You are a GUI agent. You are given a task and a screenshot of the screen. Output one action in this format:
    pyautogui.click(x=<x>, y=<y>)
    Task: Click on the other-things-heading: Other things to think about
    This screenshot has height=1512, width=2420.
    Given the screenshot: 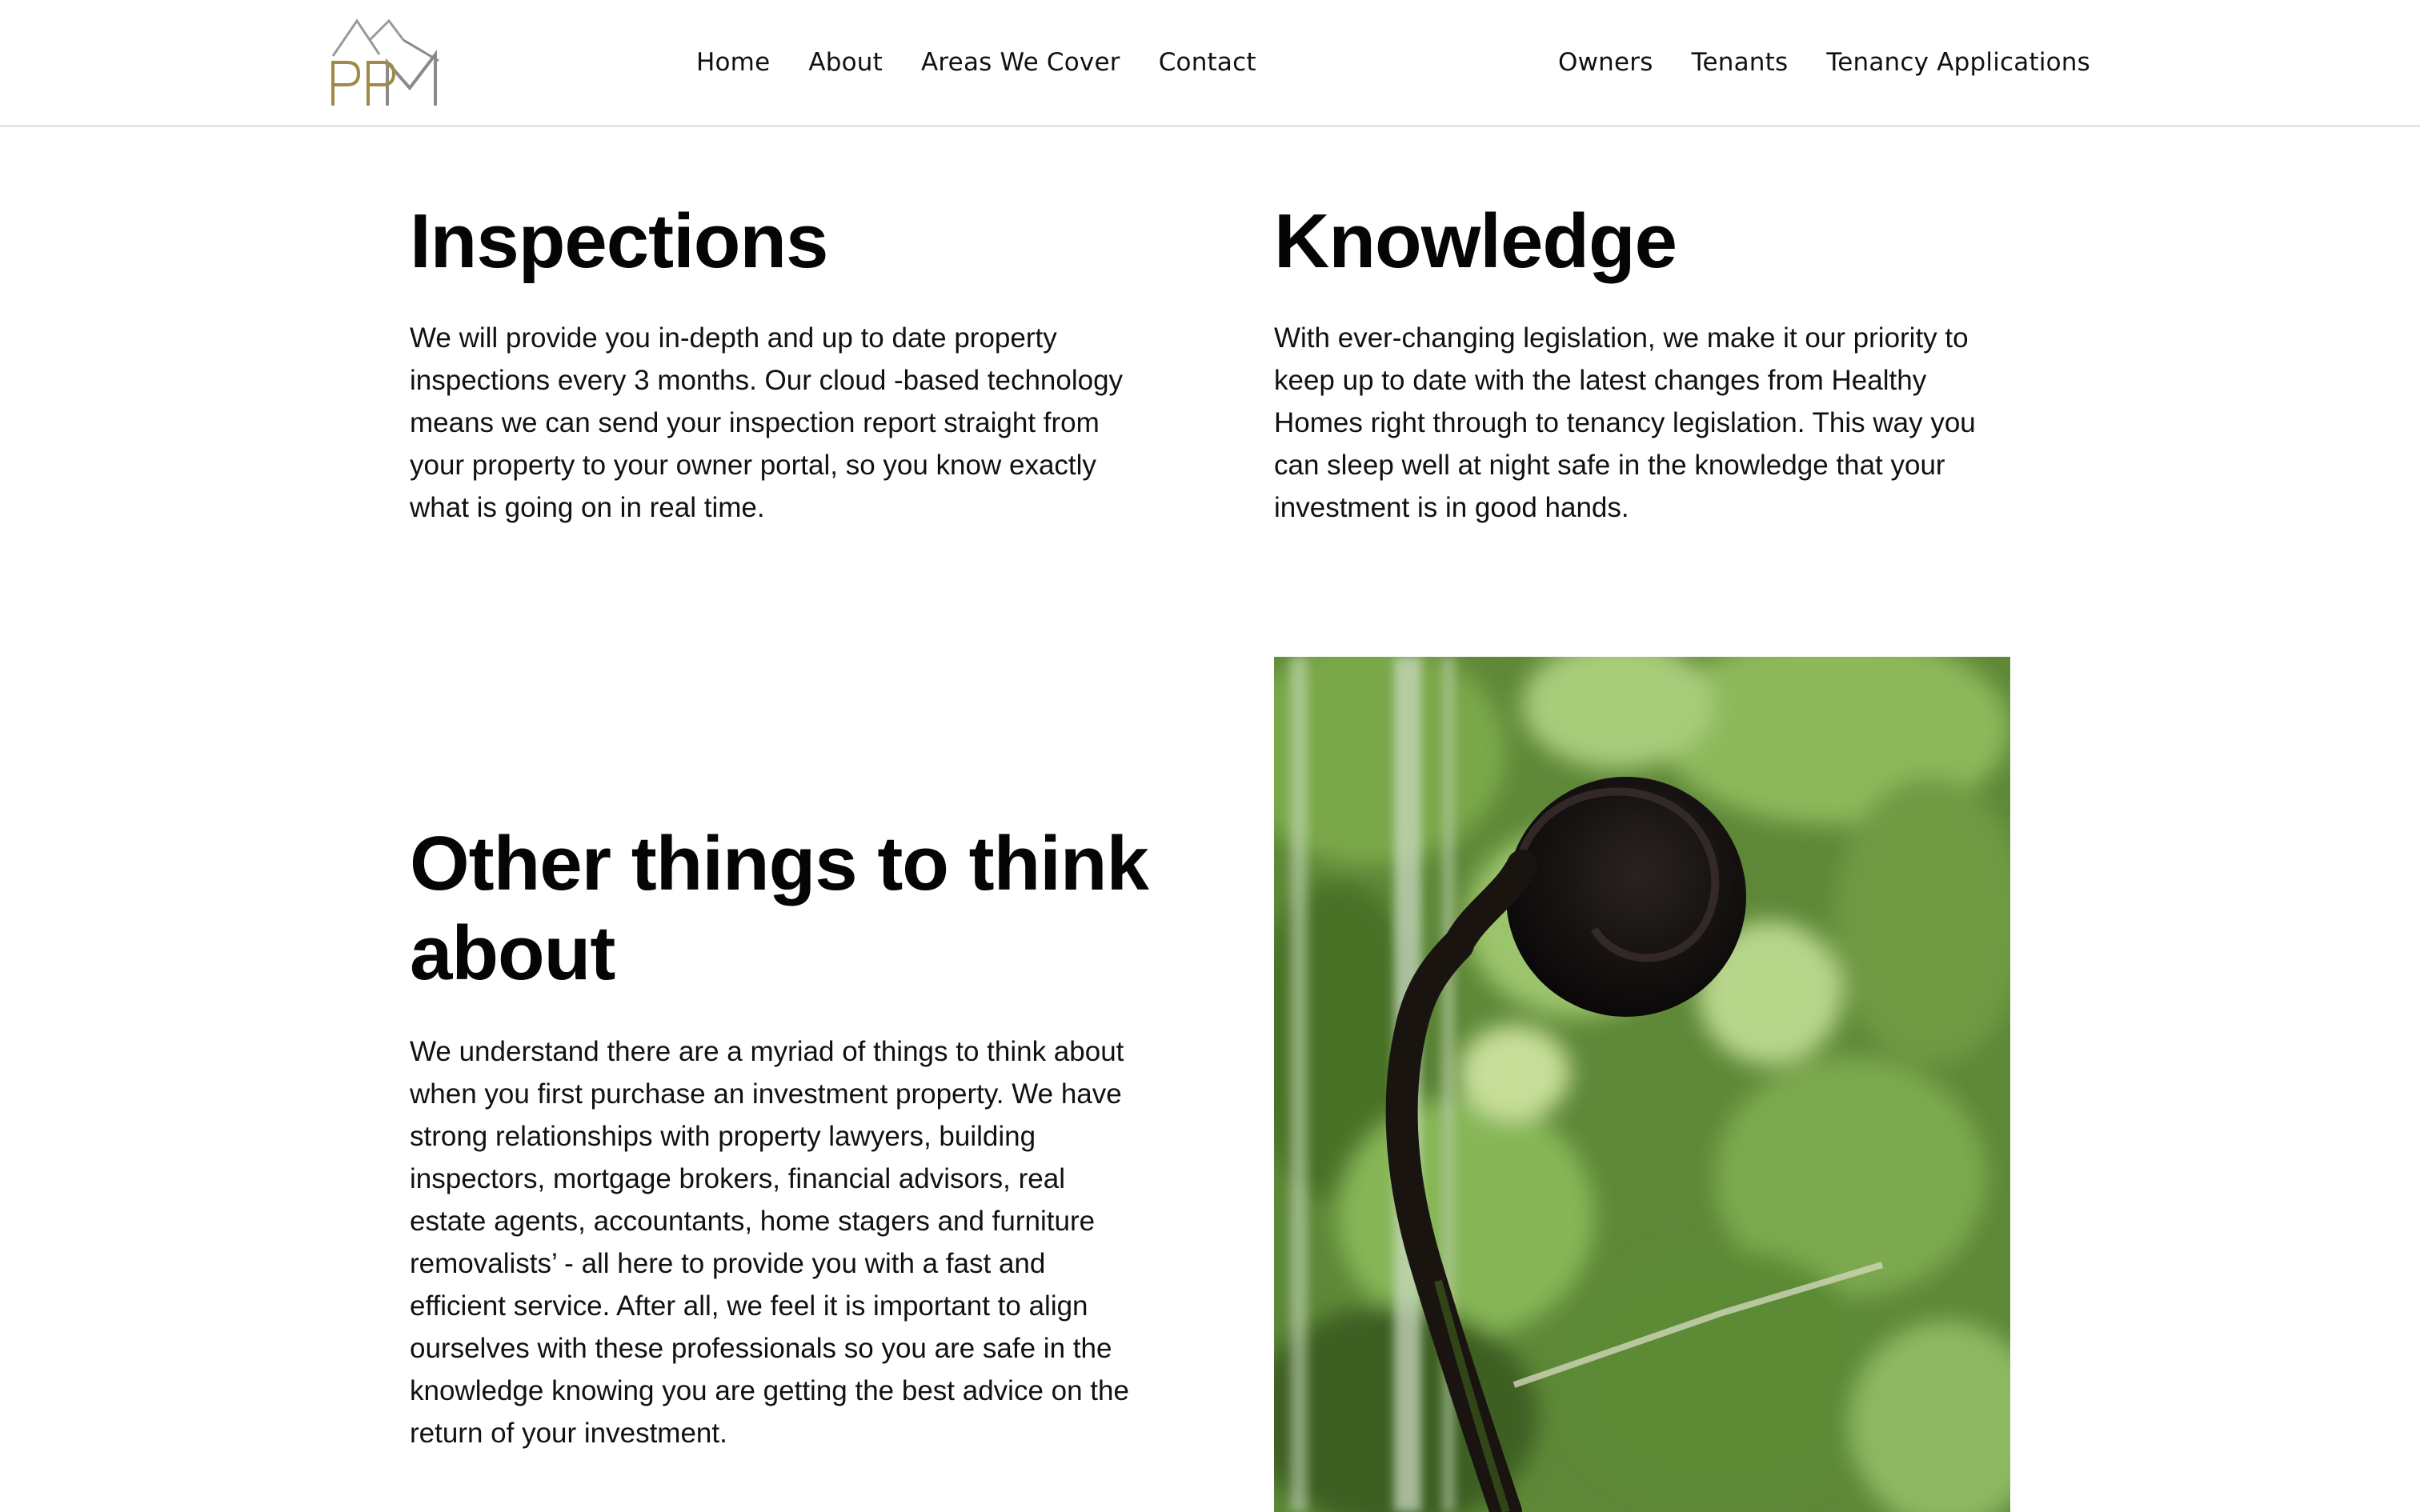 What is the action you would take?
    pyautogui.click(x=779, y=908)
    